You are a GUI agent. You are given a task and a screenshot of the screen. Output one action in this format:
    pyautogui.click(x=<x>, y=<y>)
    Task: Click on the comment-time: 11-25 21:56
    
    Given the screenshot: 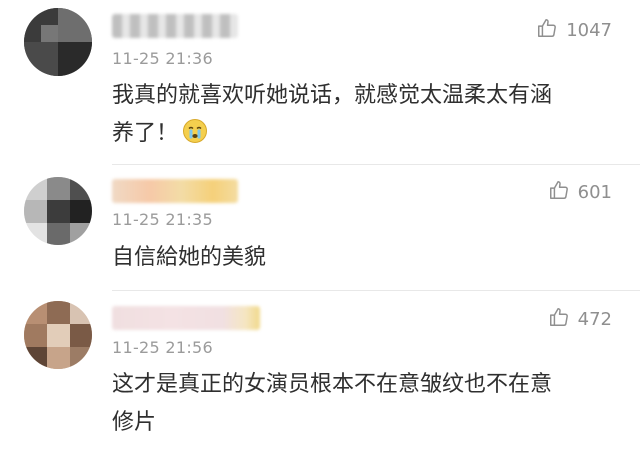 What is the action you would take?
    pyautogui.click(x=162, y=347)
    